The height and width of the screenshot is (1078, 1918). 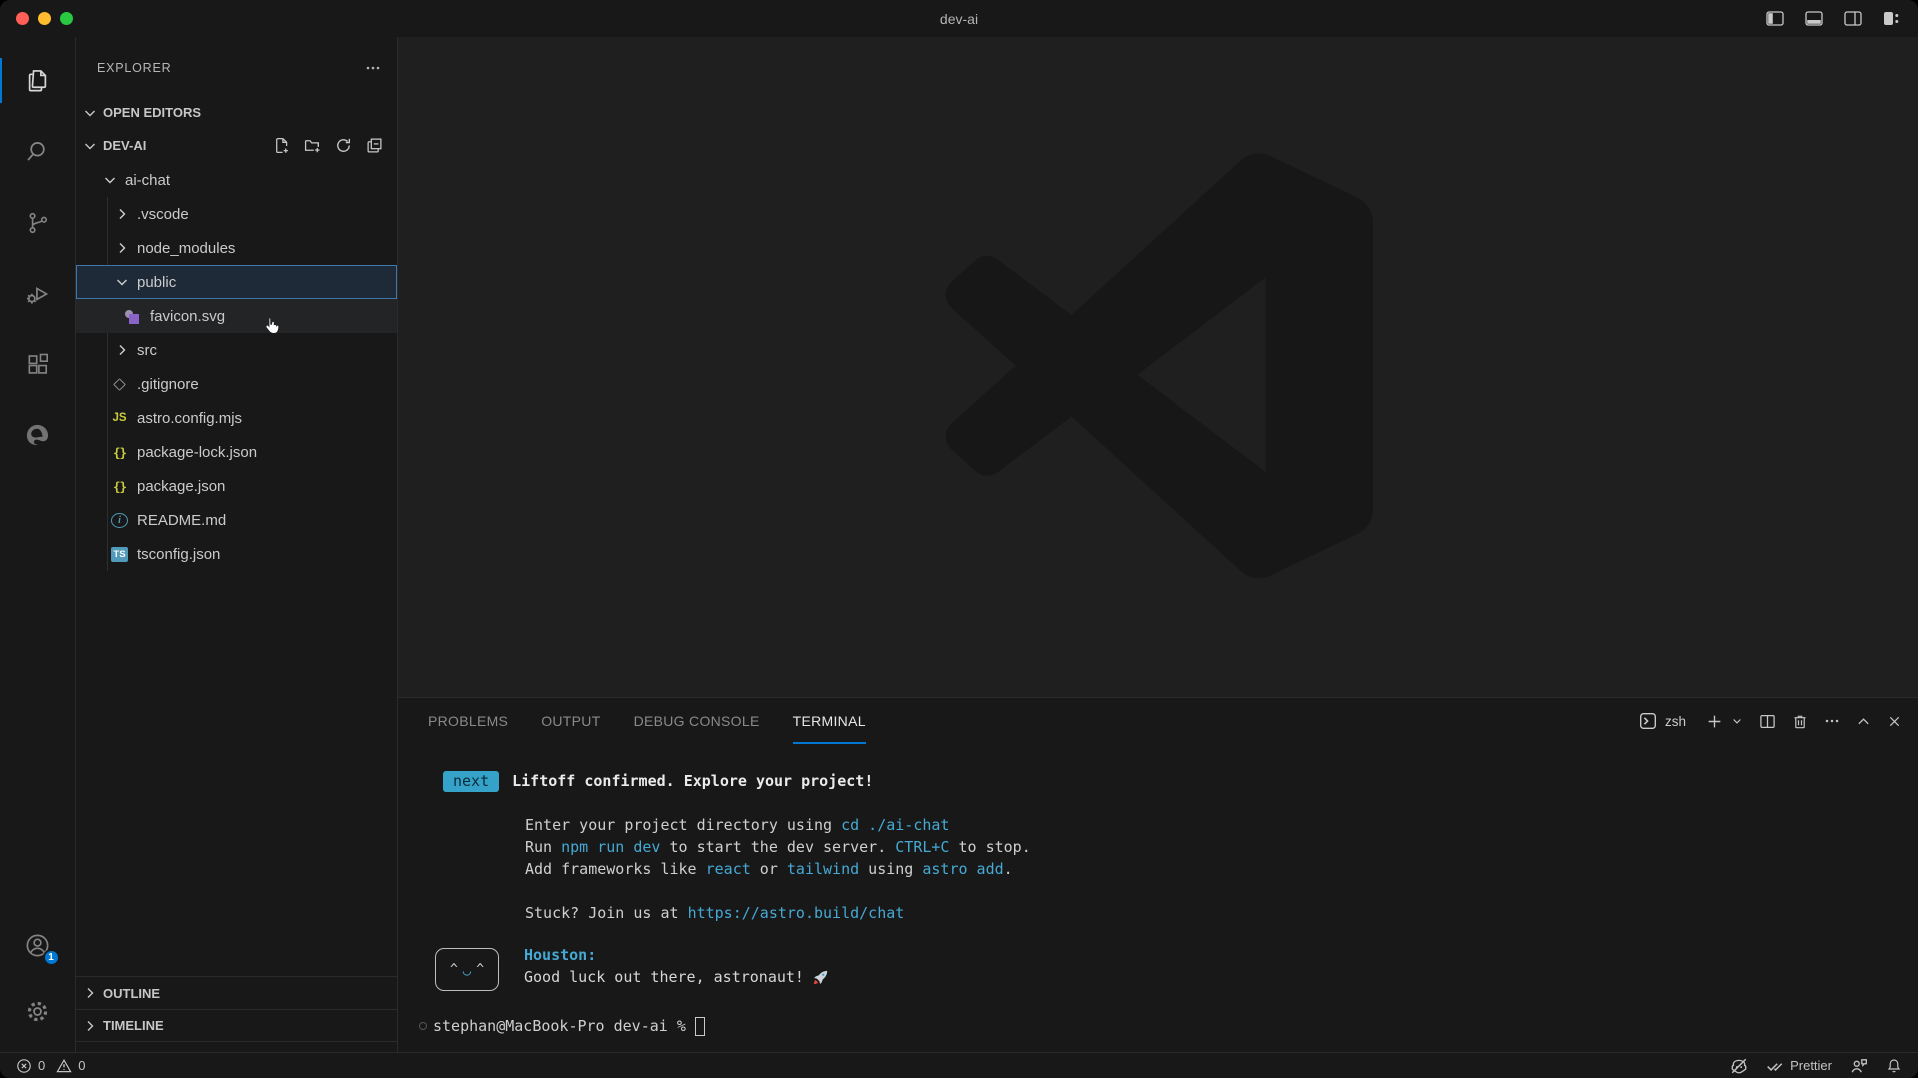 I want to click on copilot-disabled-status, so click(x=1739, y=1066).